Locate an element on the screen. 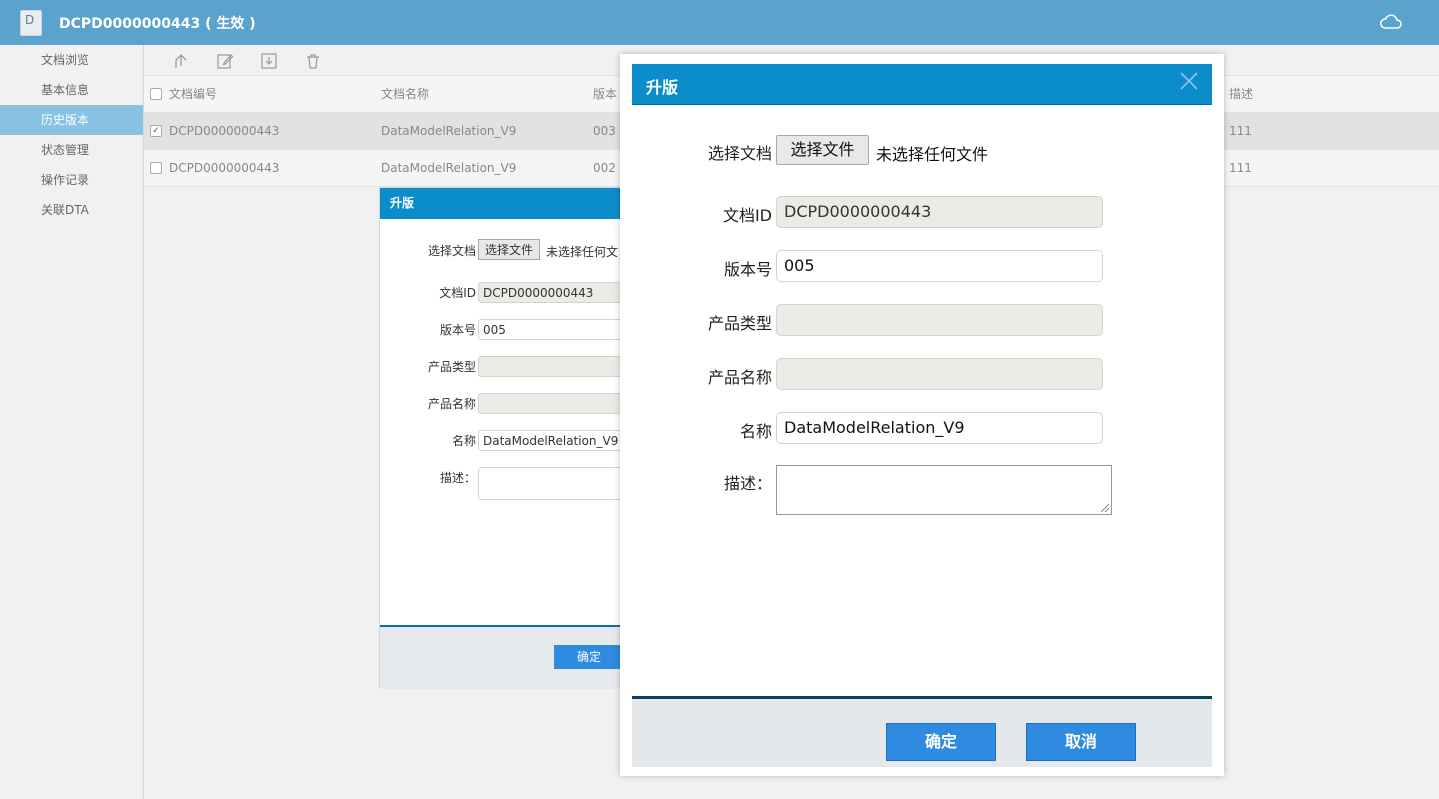 The height and width of the screenshot is (799, 1439). column-doc-name: 文档名称 is located at coordinates (405, 94).